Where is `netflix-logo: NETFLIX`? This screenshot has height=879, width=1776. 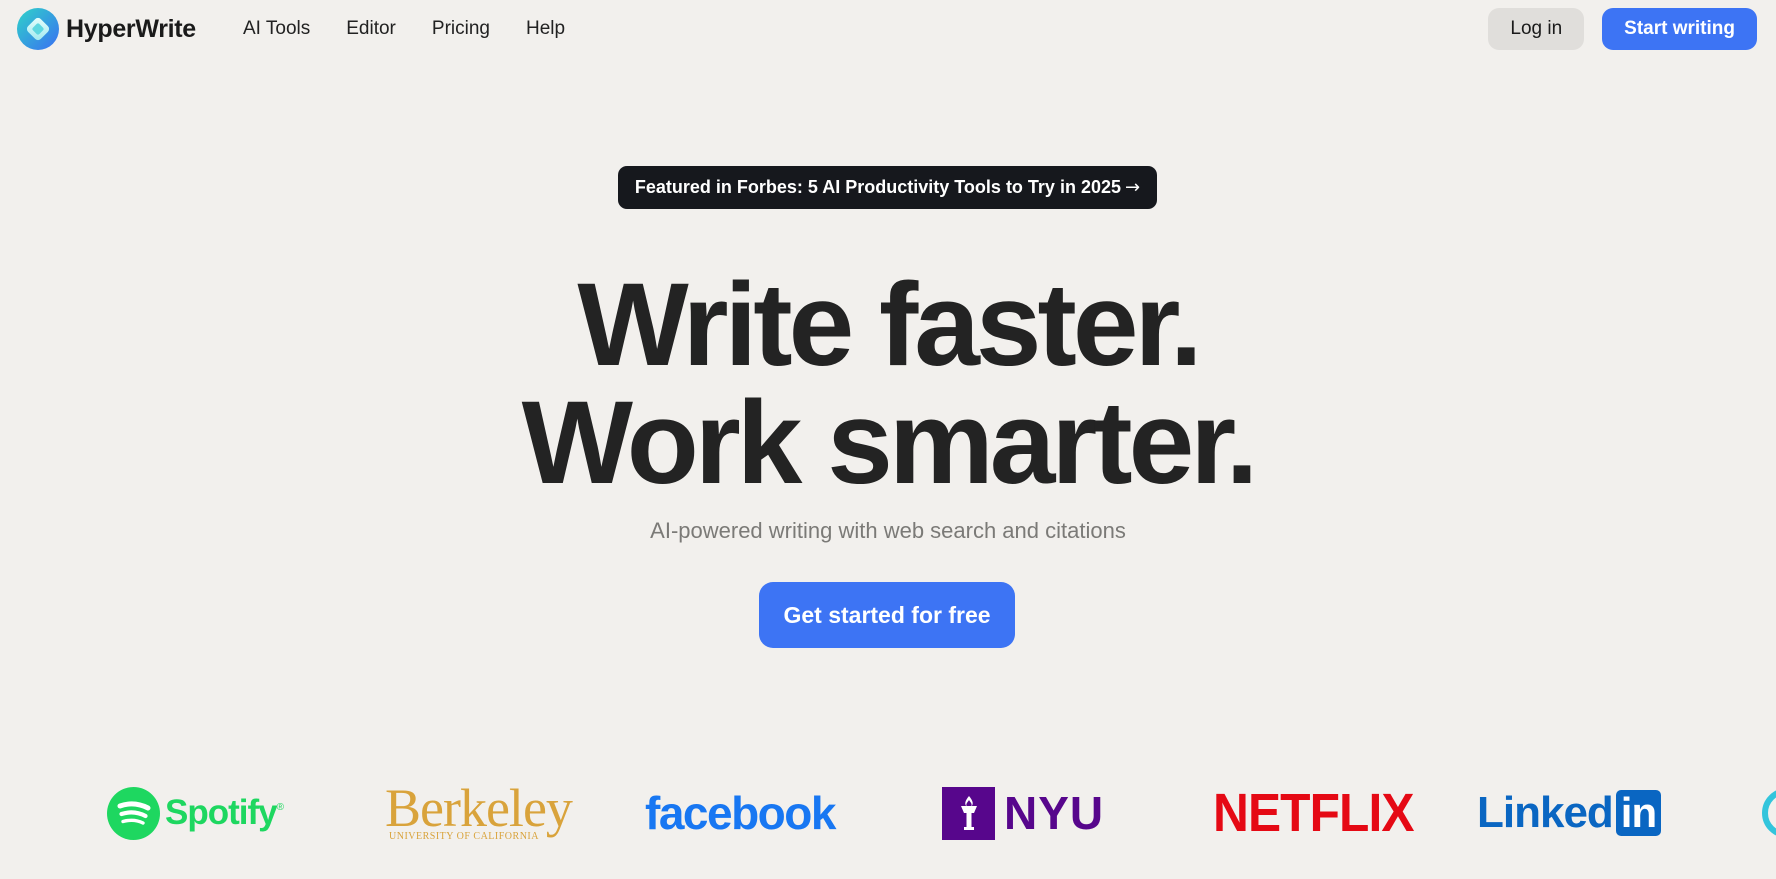 netflix-logo: NETFLIX is located at coordinates (1322, 813).